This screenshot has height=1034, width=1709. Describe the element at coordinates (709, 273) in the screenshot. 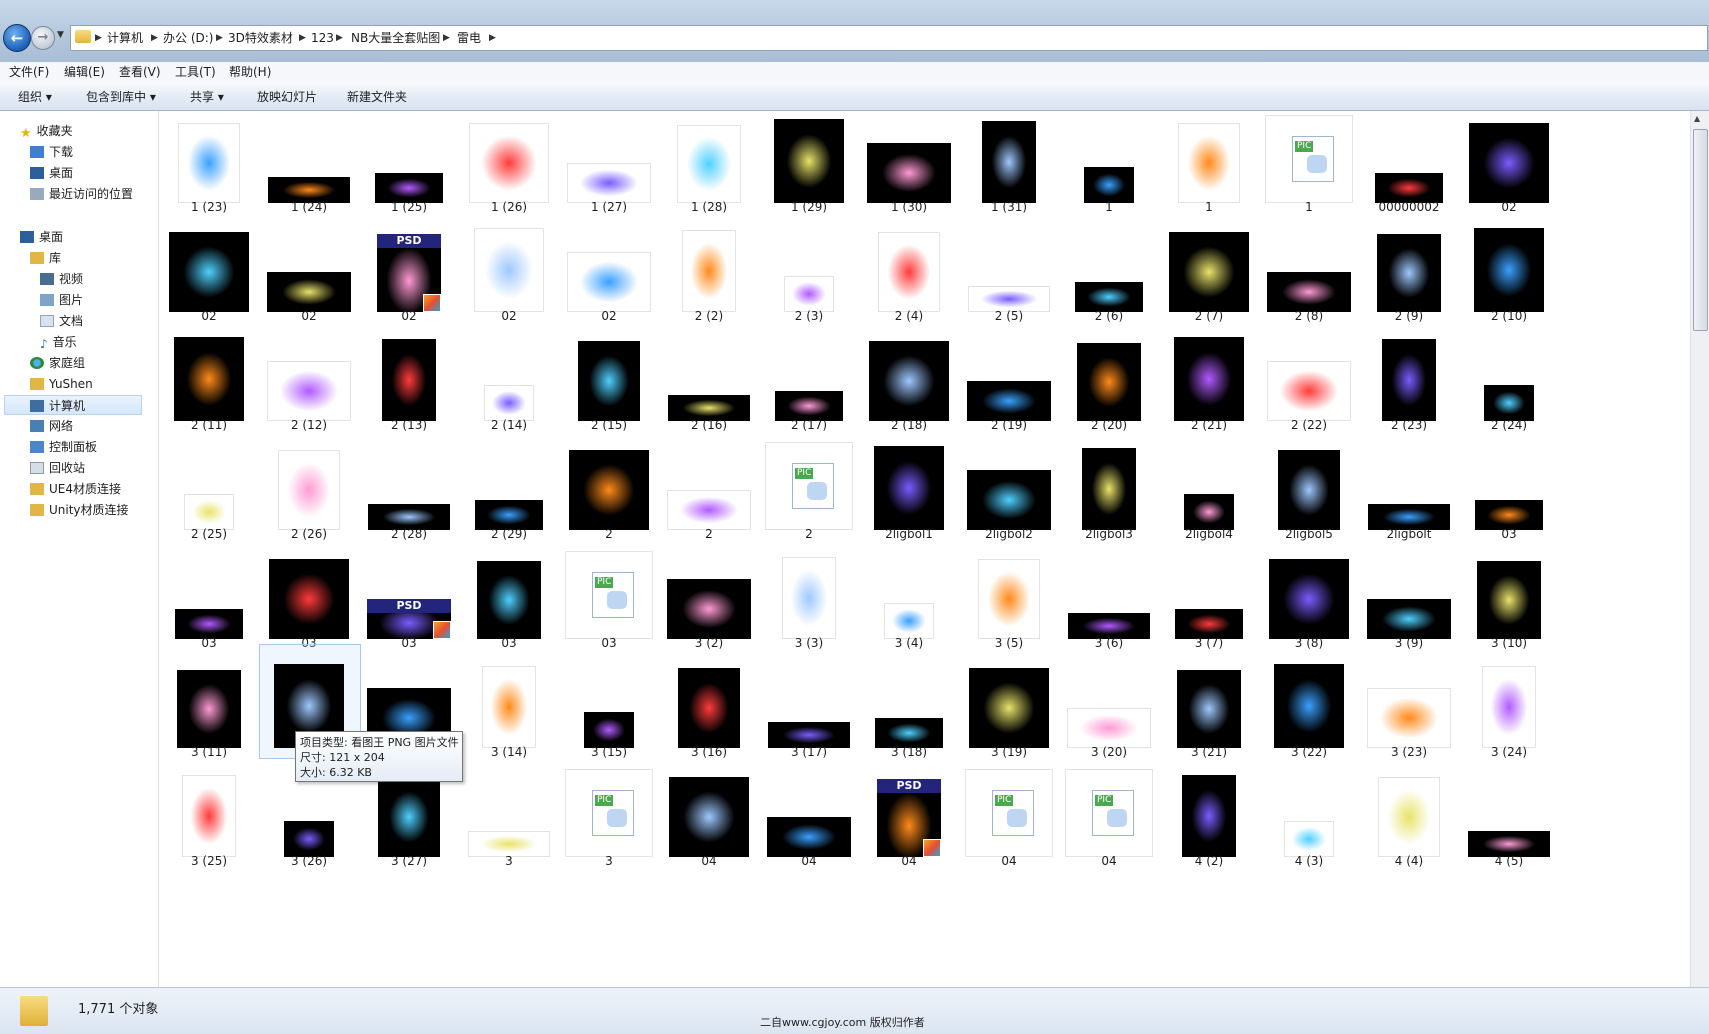

I see `file-item: 2 (2)` at that location.